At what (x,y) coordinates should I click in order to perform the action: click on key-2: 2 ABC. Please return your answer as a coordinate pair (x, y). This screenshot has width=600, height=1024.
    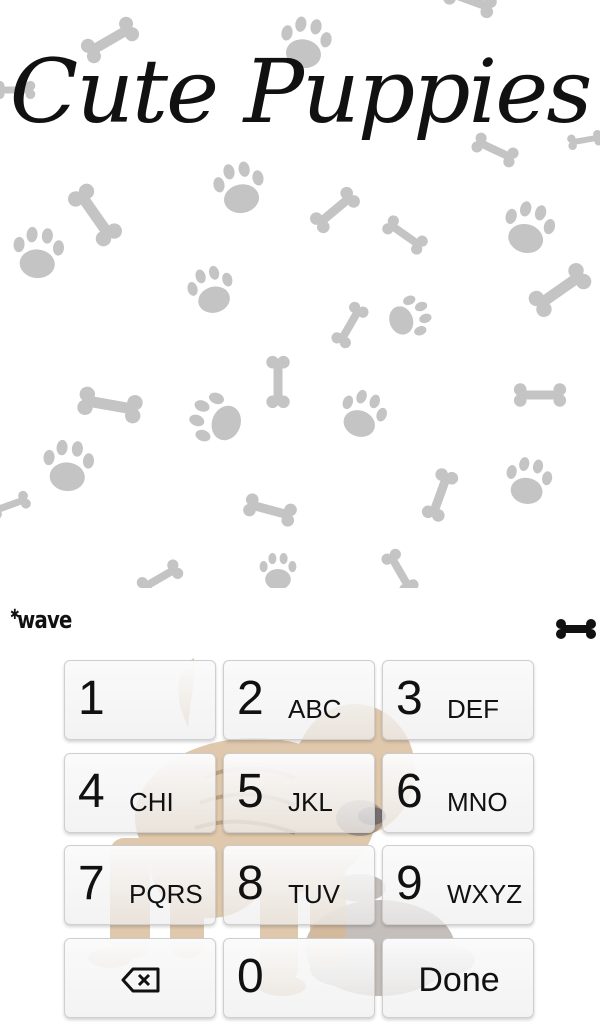
    Looking at the image, I should click on (299, 700).